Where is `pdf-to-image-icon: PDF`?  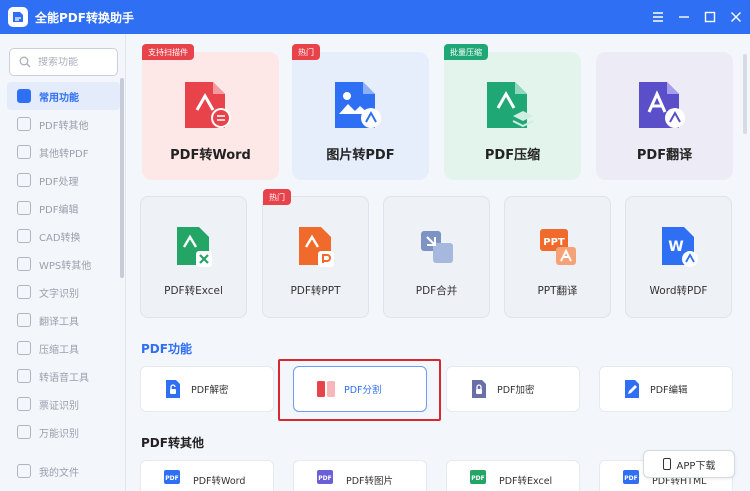 pdf-to-image-icon: PDF is located at coordinates (325, 477).